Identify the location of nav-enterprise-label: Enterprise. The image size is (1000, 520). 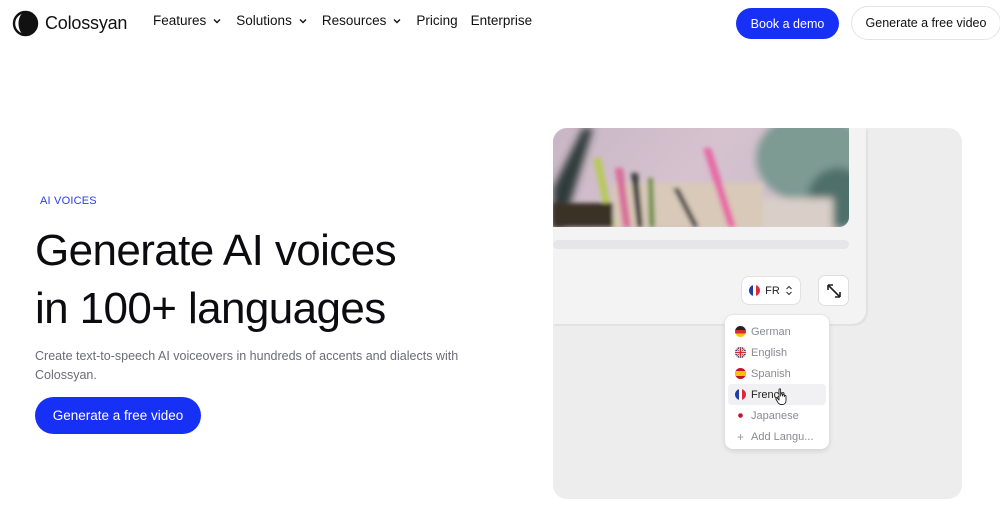
(501, 20).